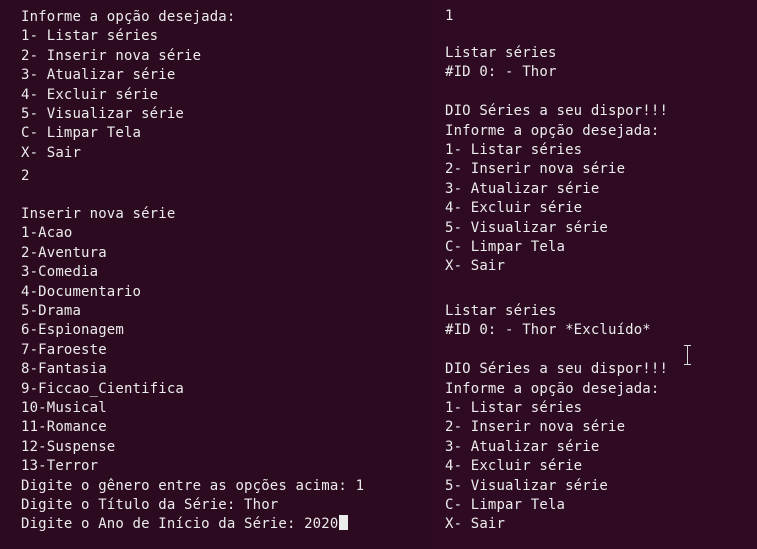 This screenshot has width=757, height=549. I want to click on terminal-line: 6-Espionagem, so click(72, 330).